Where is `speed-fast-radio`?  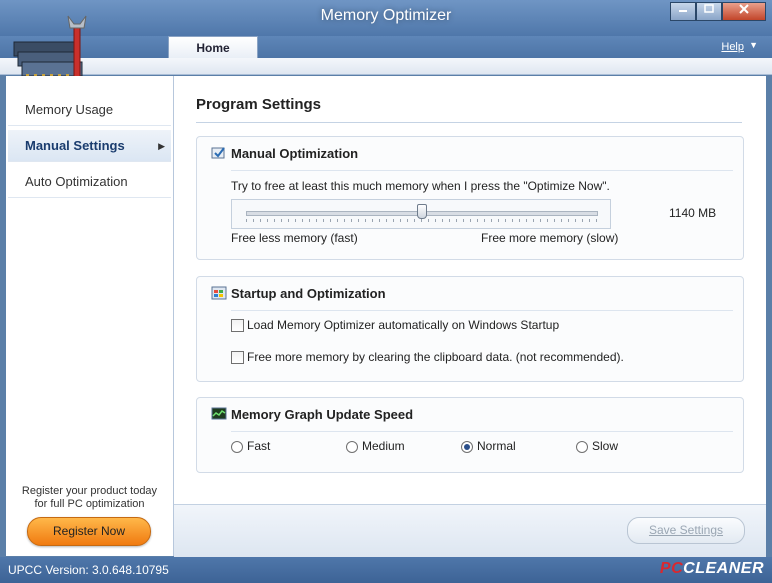
speed-fast-radio is located at coordinates (237, 447).